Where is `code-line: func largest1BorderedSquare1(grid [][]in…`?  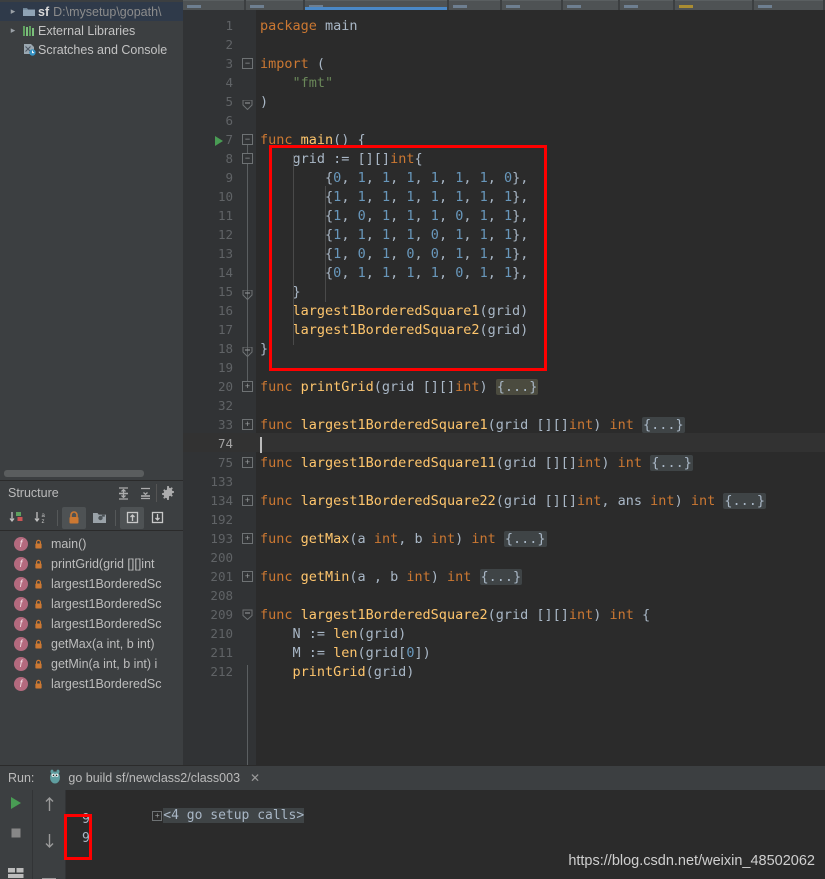
code-line: func largest1BorderedSquare1(grid [][]in… is located at coordinates (472, 425).